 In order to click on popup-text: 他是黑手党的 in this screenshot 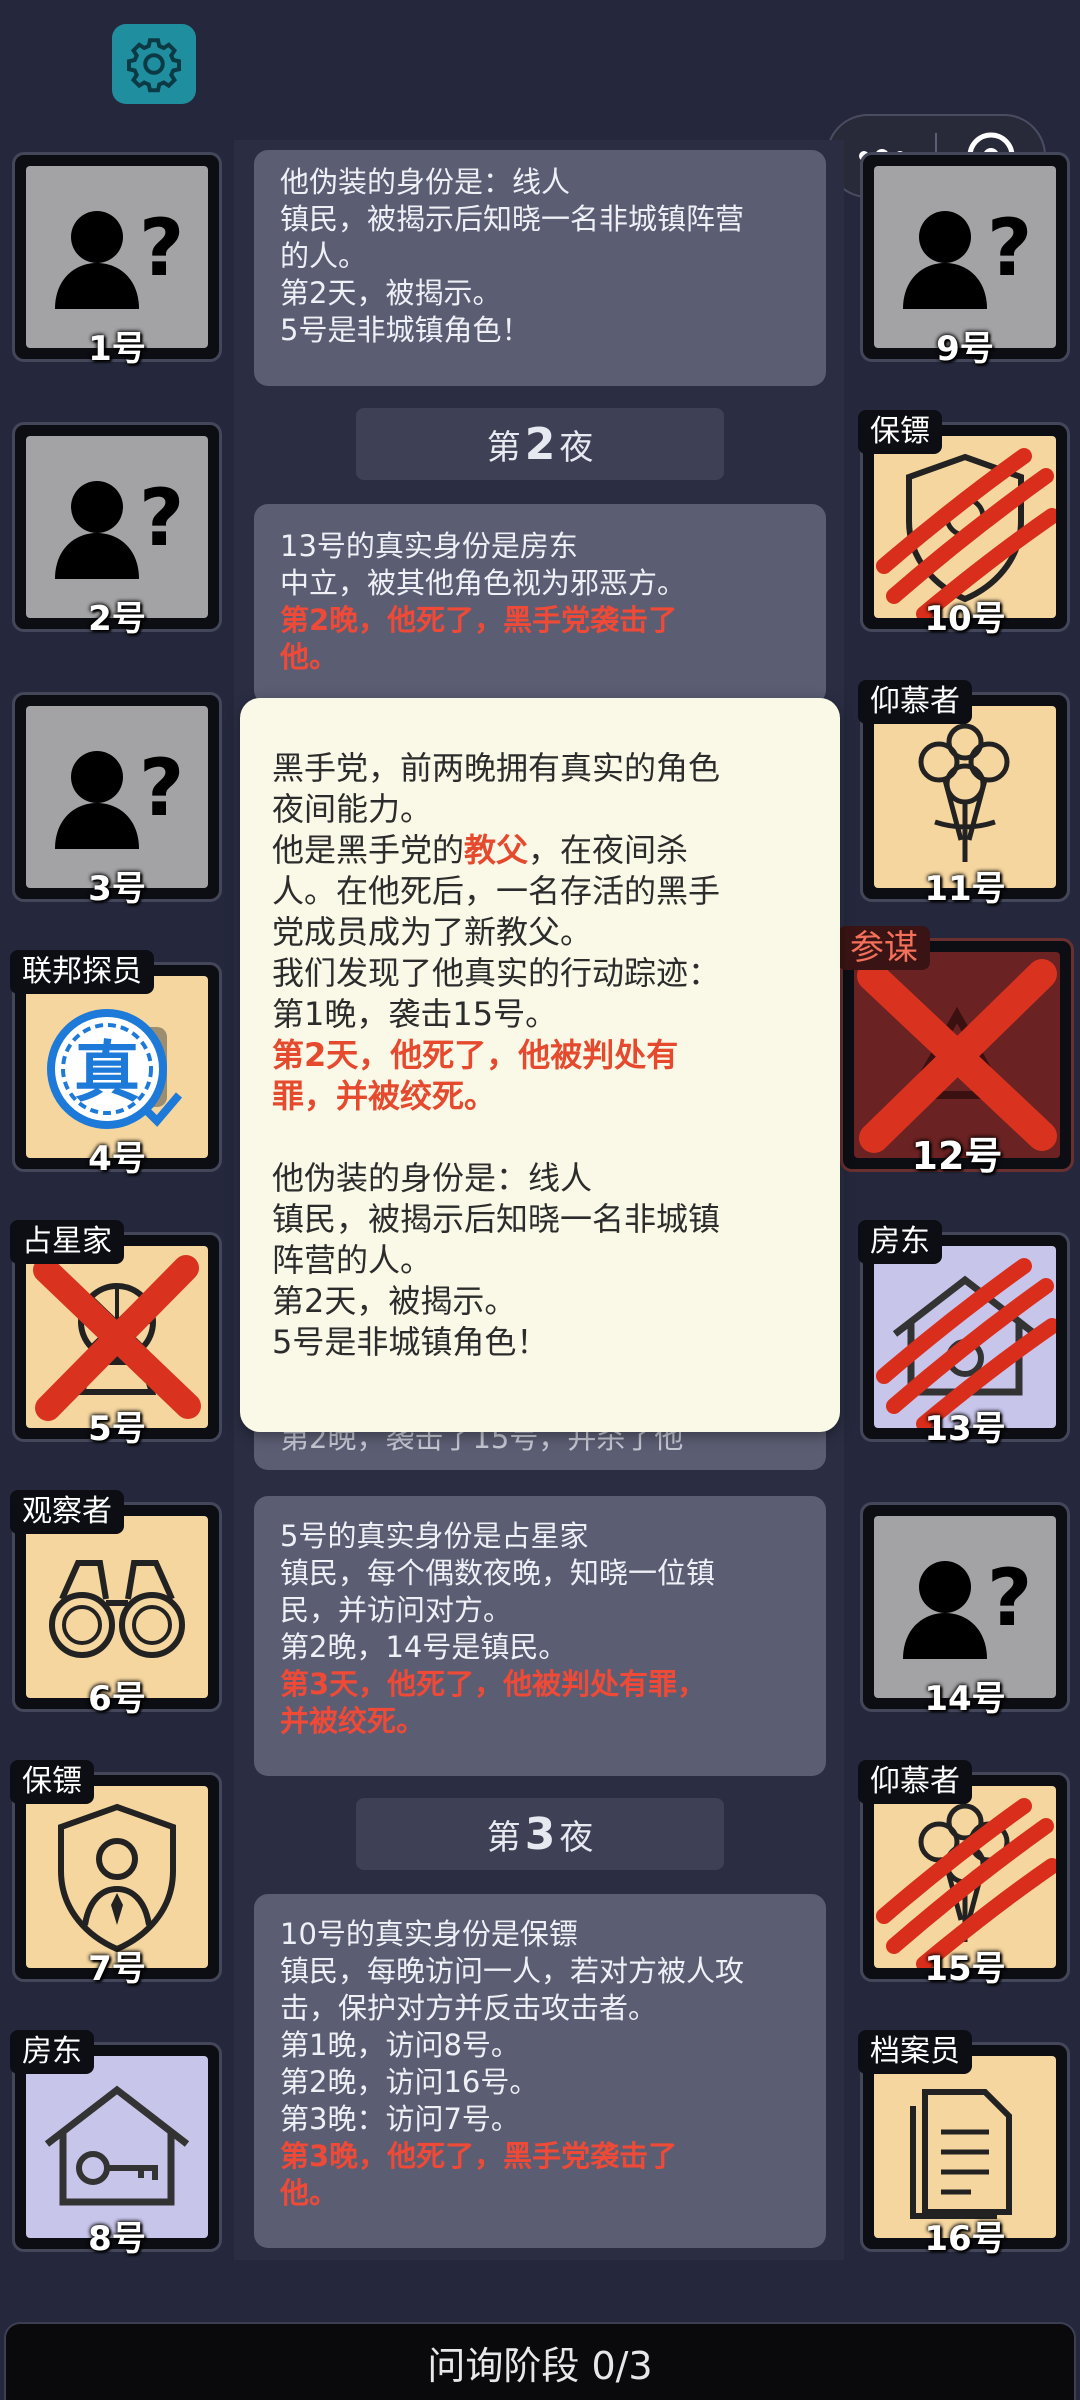, I will do `click(368, 850)`.